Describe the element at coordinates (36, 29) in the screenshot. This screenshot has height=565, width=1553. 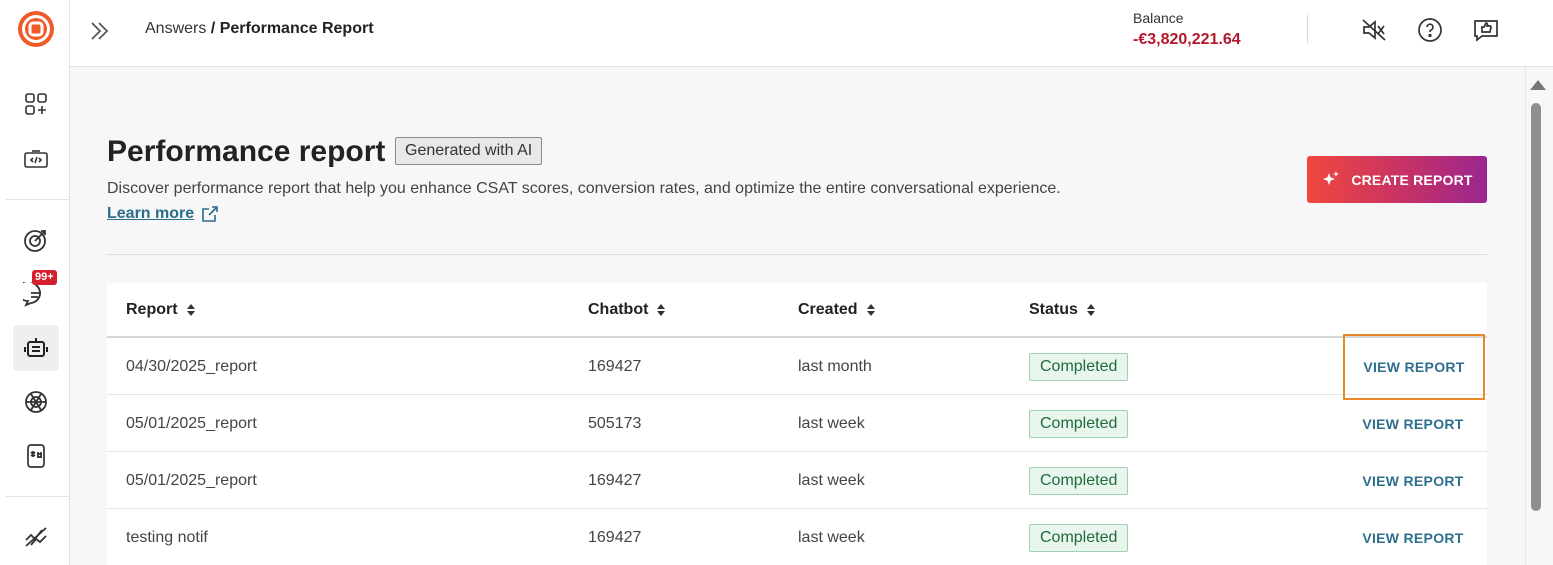
I see `brand-logo-icon` at that location.